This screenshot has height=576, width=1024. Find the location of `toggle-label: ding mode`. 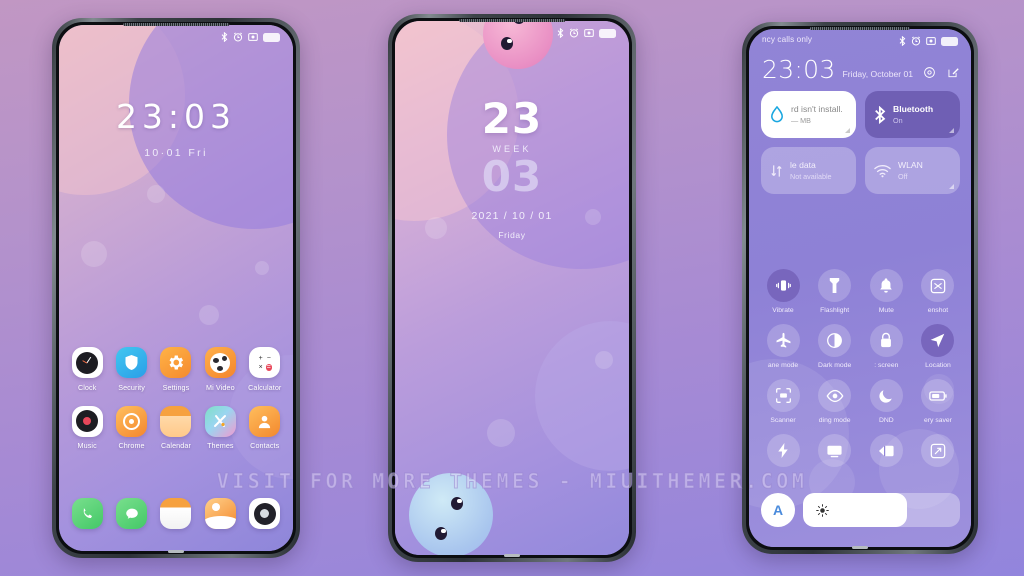

toggle-label: ding mode is located at coordinates (834, 420).